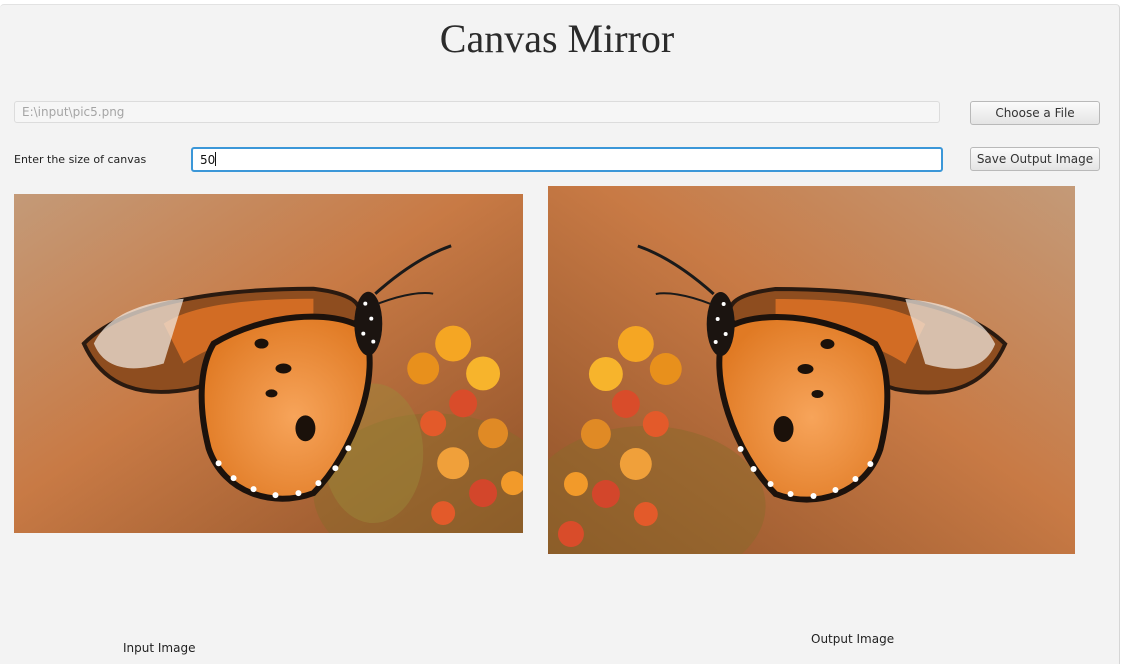  Describe the element at coordinates (80, 159) in the screenshot. I see `canvas-size-label: Enter the size of canvas` at that location.